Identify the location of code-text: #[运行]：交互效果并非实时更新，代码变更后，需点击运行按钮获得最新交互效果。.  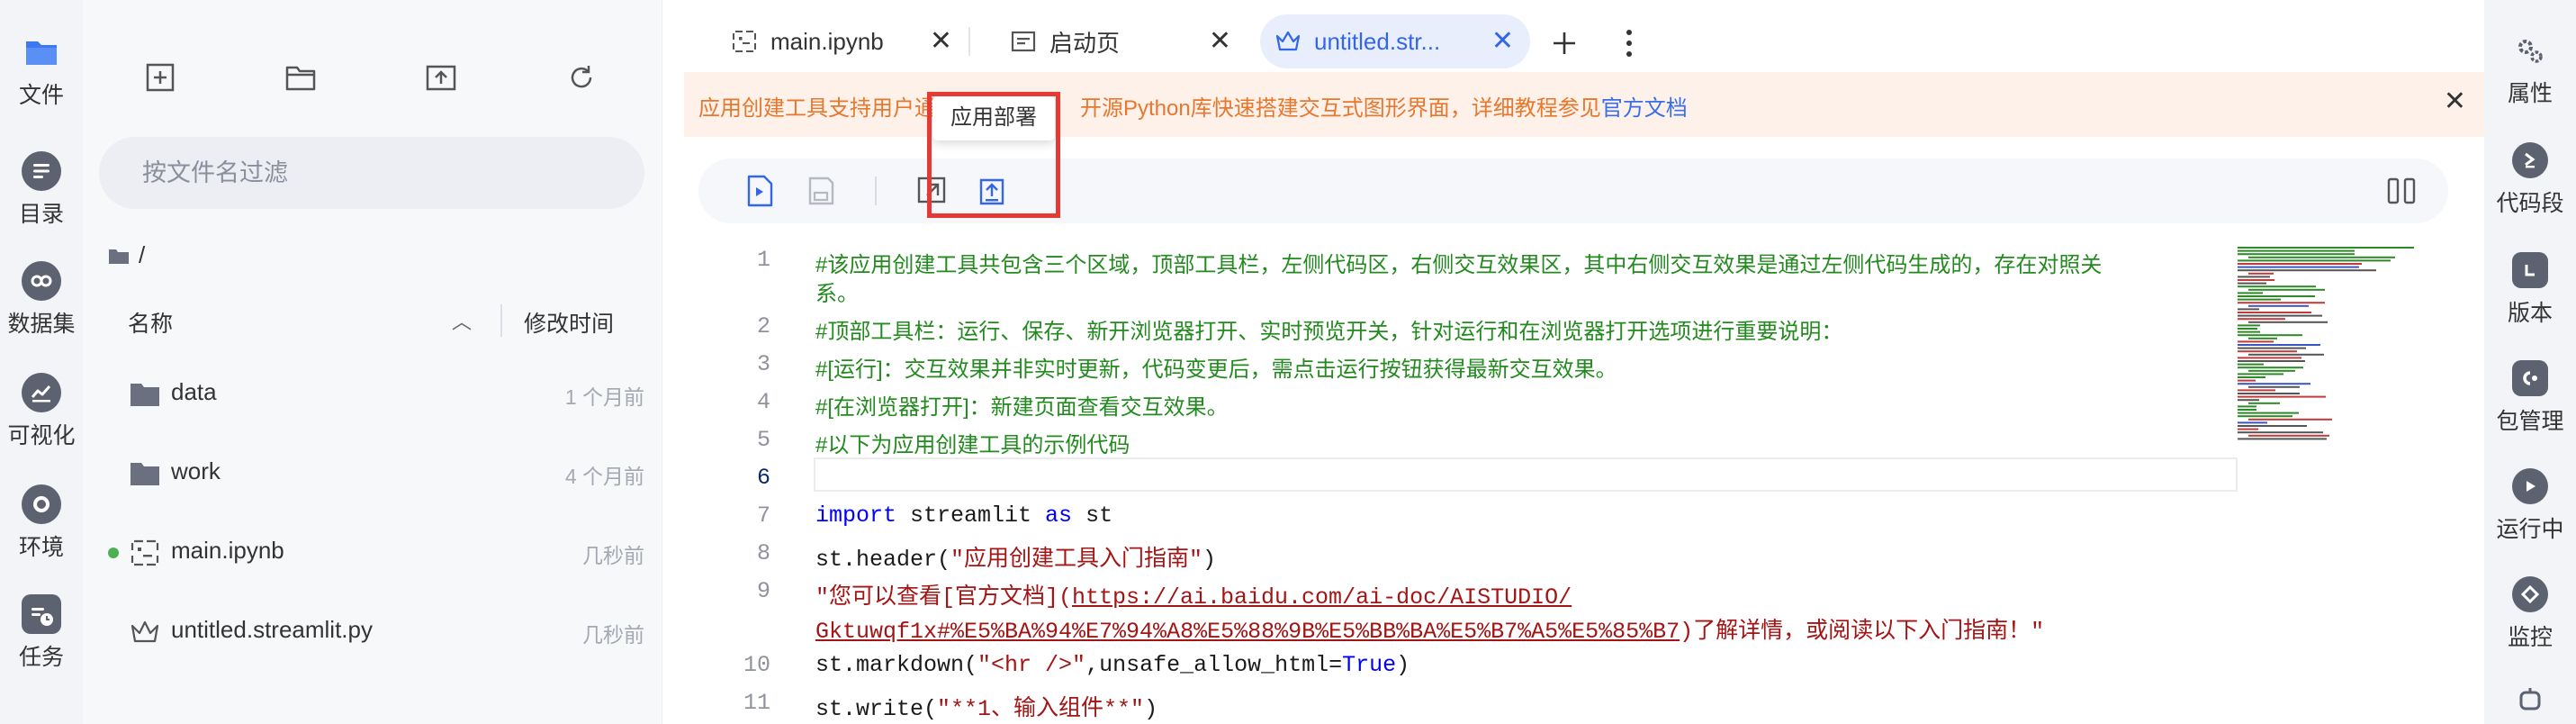
(1216, 367).